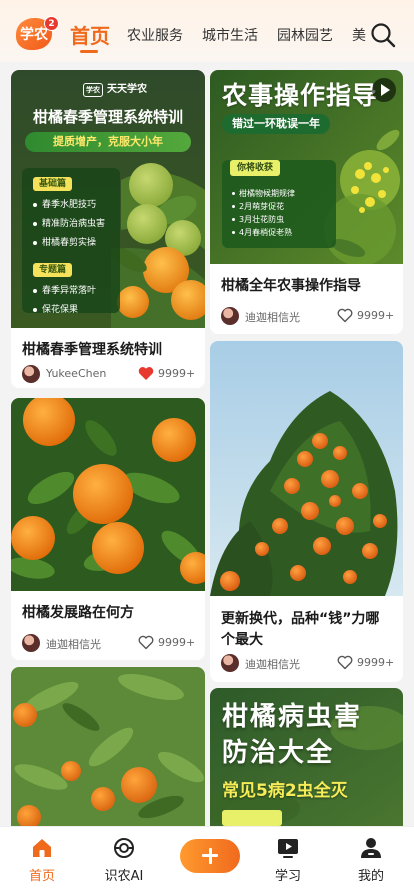  Describe the element at coordinates (258, 219) in the screenshot. I see `poster-item: 3月壮花防虫` at that location.